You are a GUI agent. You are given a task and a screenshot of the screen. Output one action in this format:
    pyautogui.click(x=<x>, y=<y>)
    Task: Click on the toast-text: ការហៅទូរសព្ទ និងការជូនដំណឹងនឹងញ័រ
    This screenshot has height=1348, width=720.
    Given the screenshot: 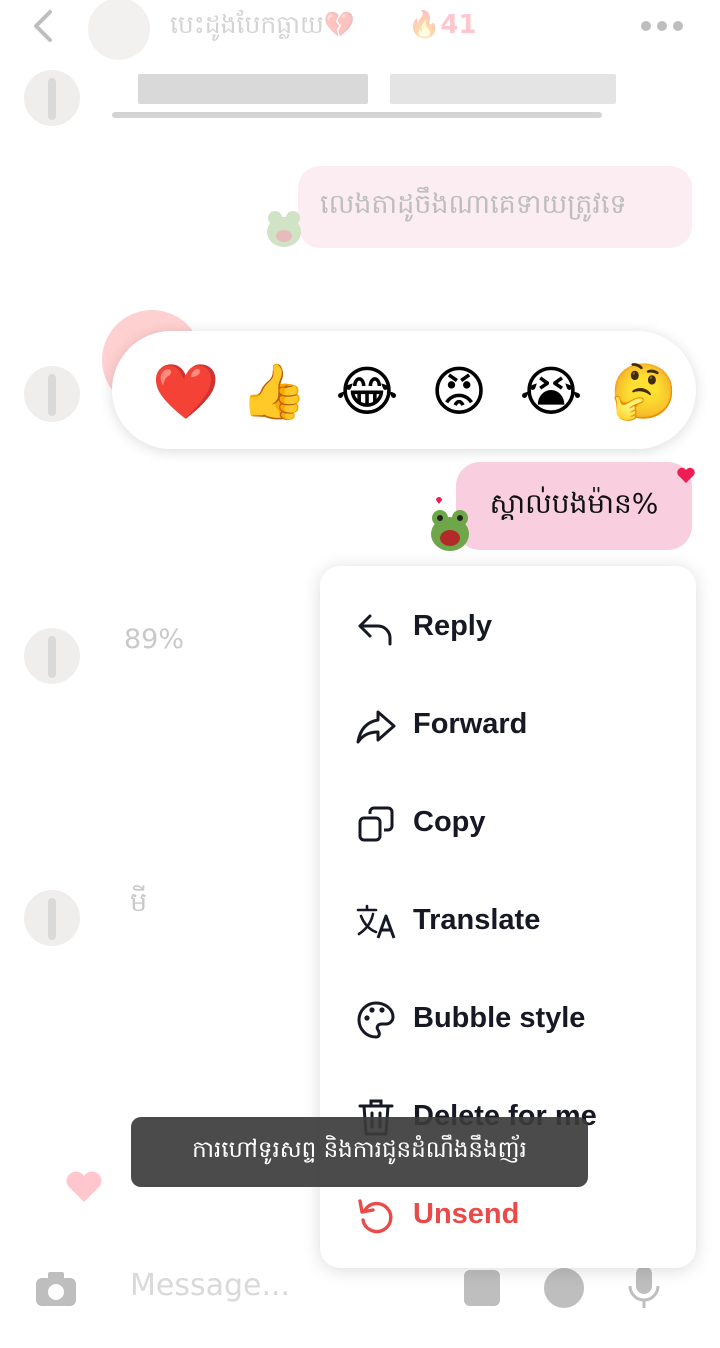 What is the action you would take?
    pyautogui.click(x=359, y=1149)
    